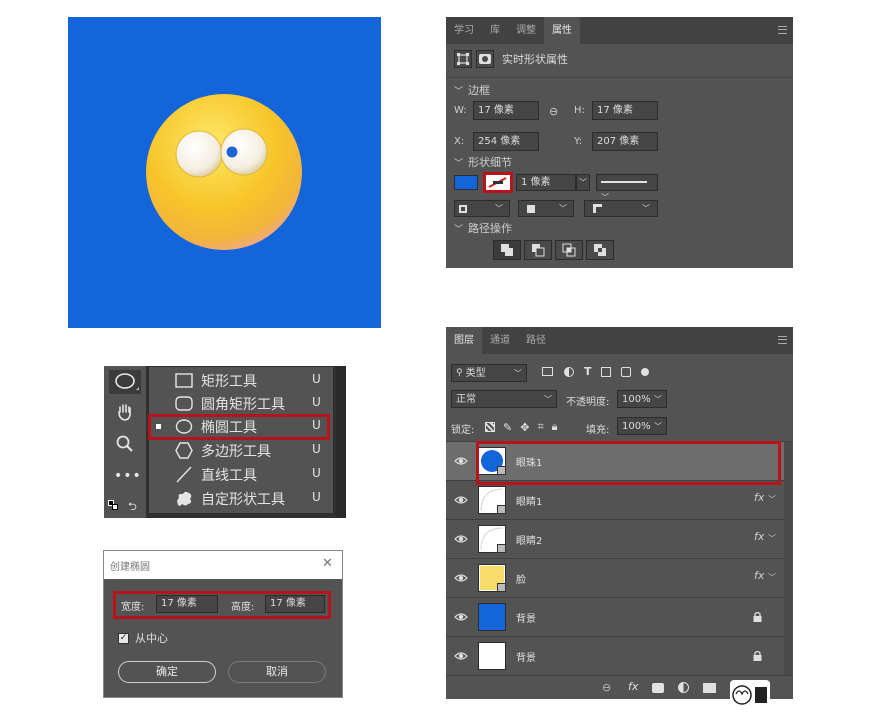 This screenshot has height=717, width=870. What do you see at coordinates (341, 442) in the screenshot?
I see `flyout-scrollbar` at bounding box center [341, 442].